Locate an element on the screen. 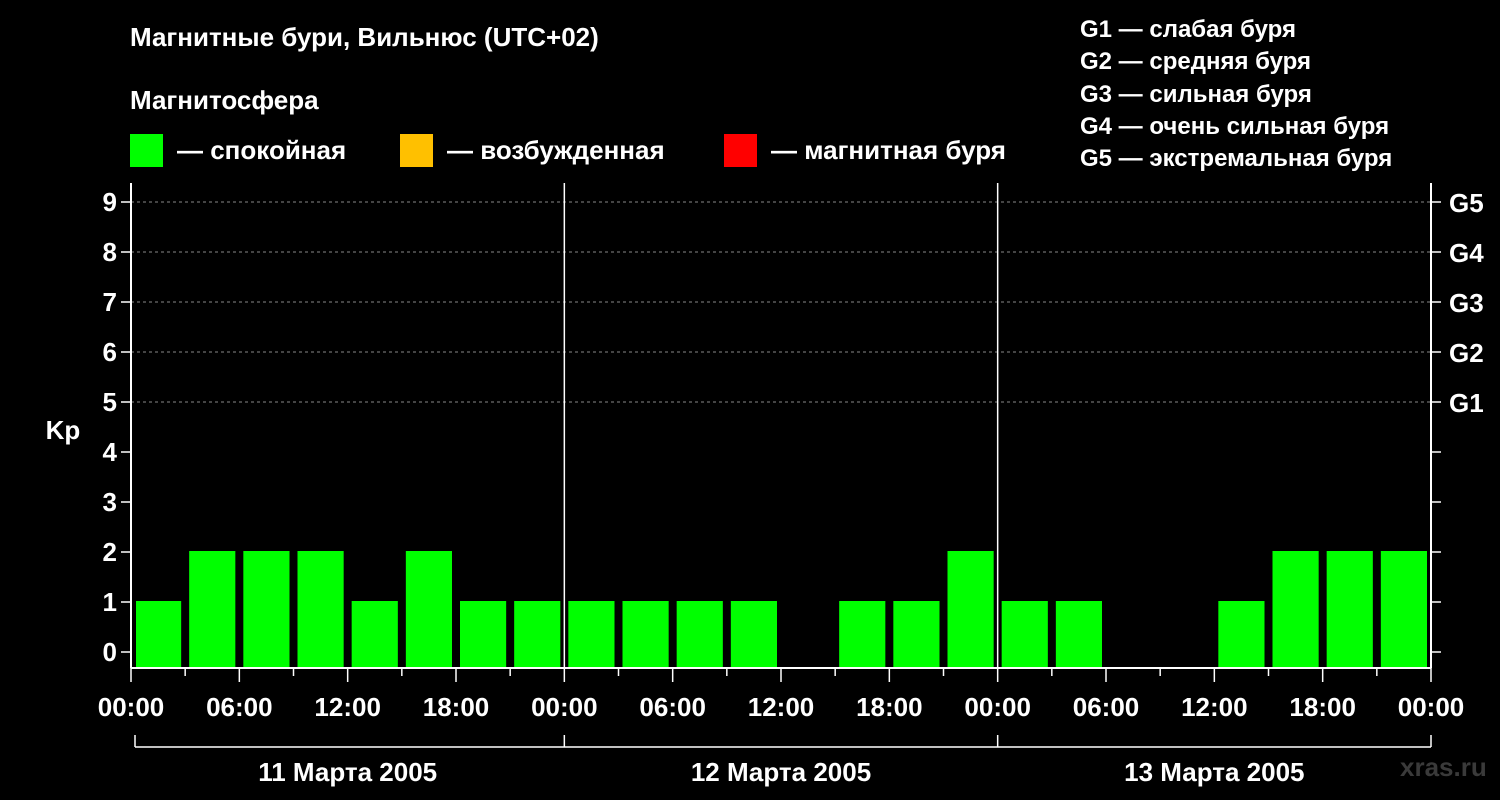 The width and height of the screenshot is (1500, 800). y-tick-label: 1 is located at coordinates (110, 602).